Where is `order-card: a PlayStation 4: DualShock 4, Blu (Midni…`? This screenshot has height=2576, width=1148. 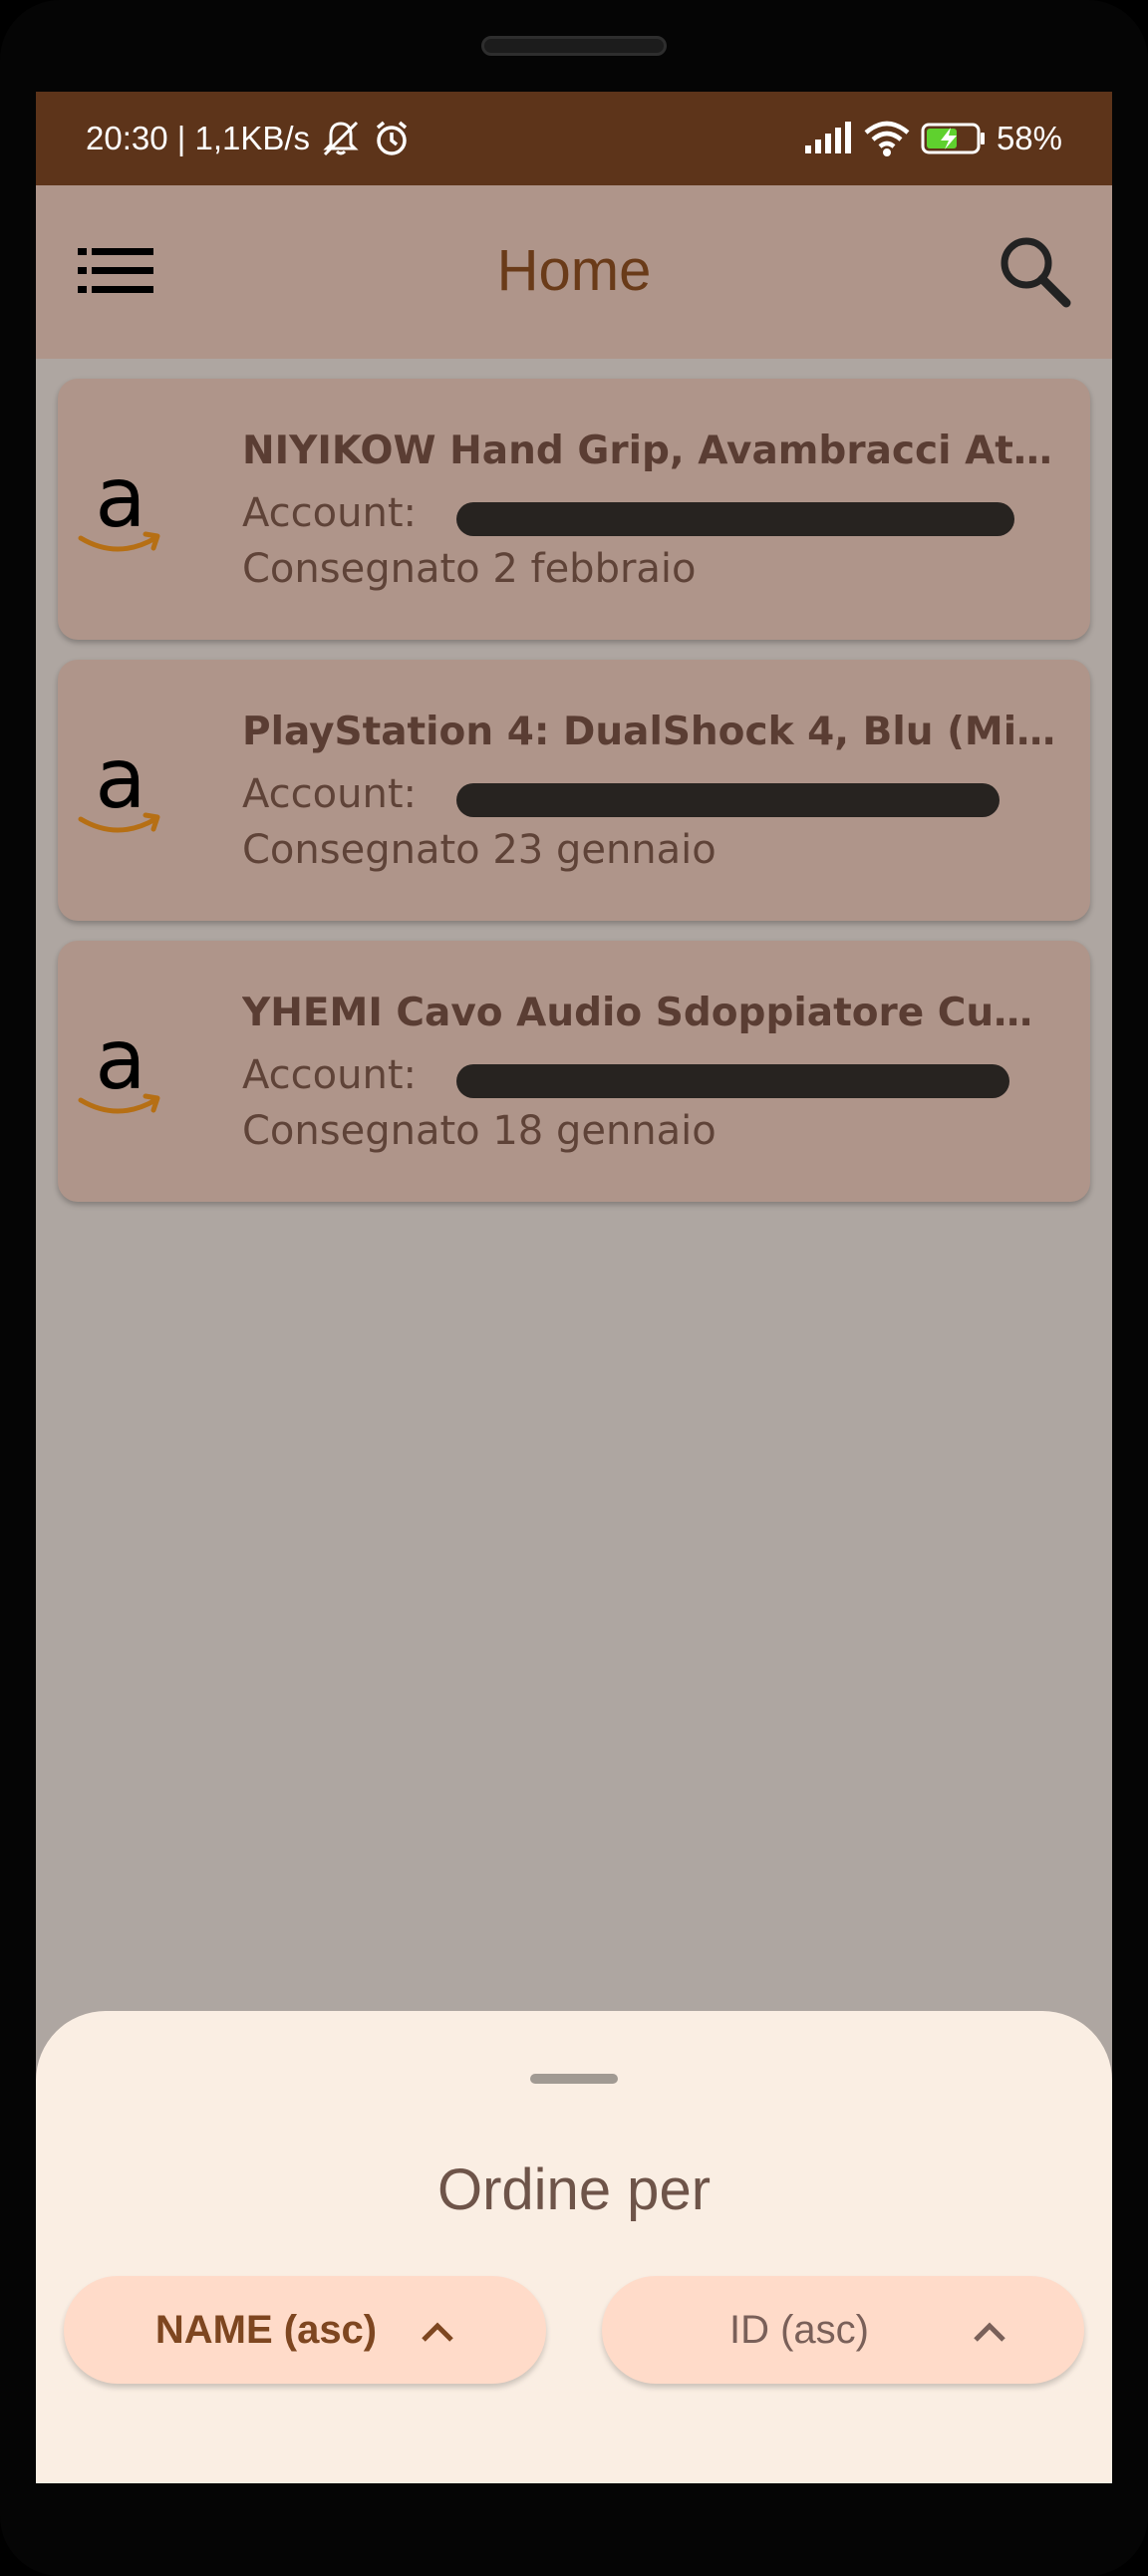
order-card: a PlayStation 4: DualShock 4, Blu (Midni… is located at coordinates (574, 790).